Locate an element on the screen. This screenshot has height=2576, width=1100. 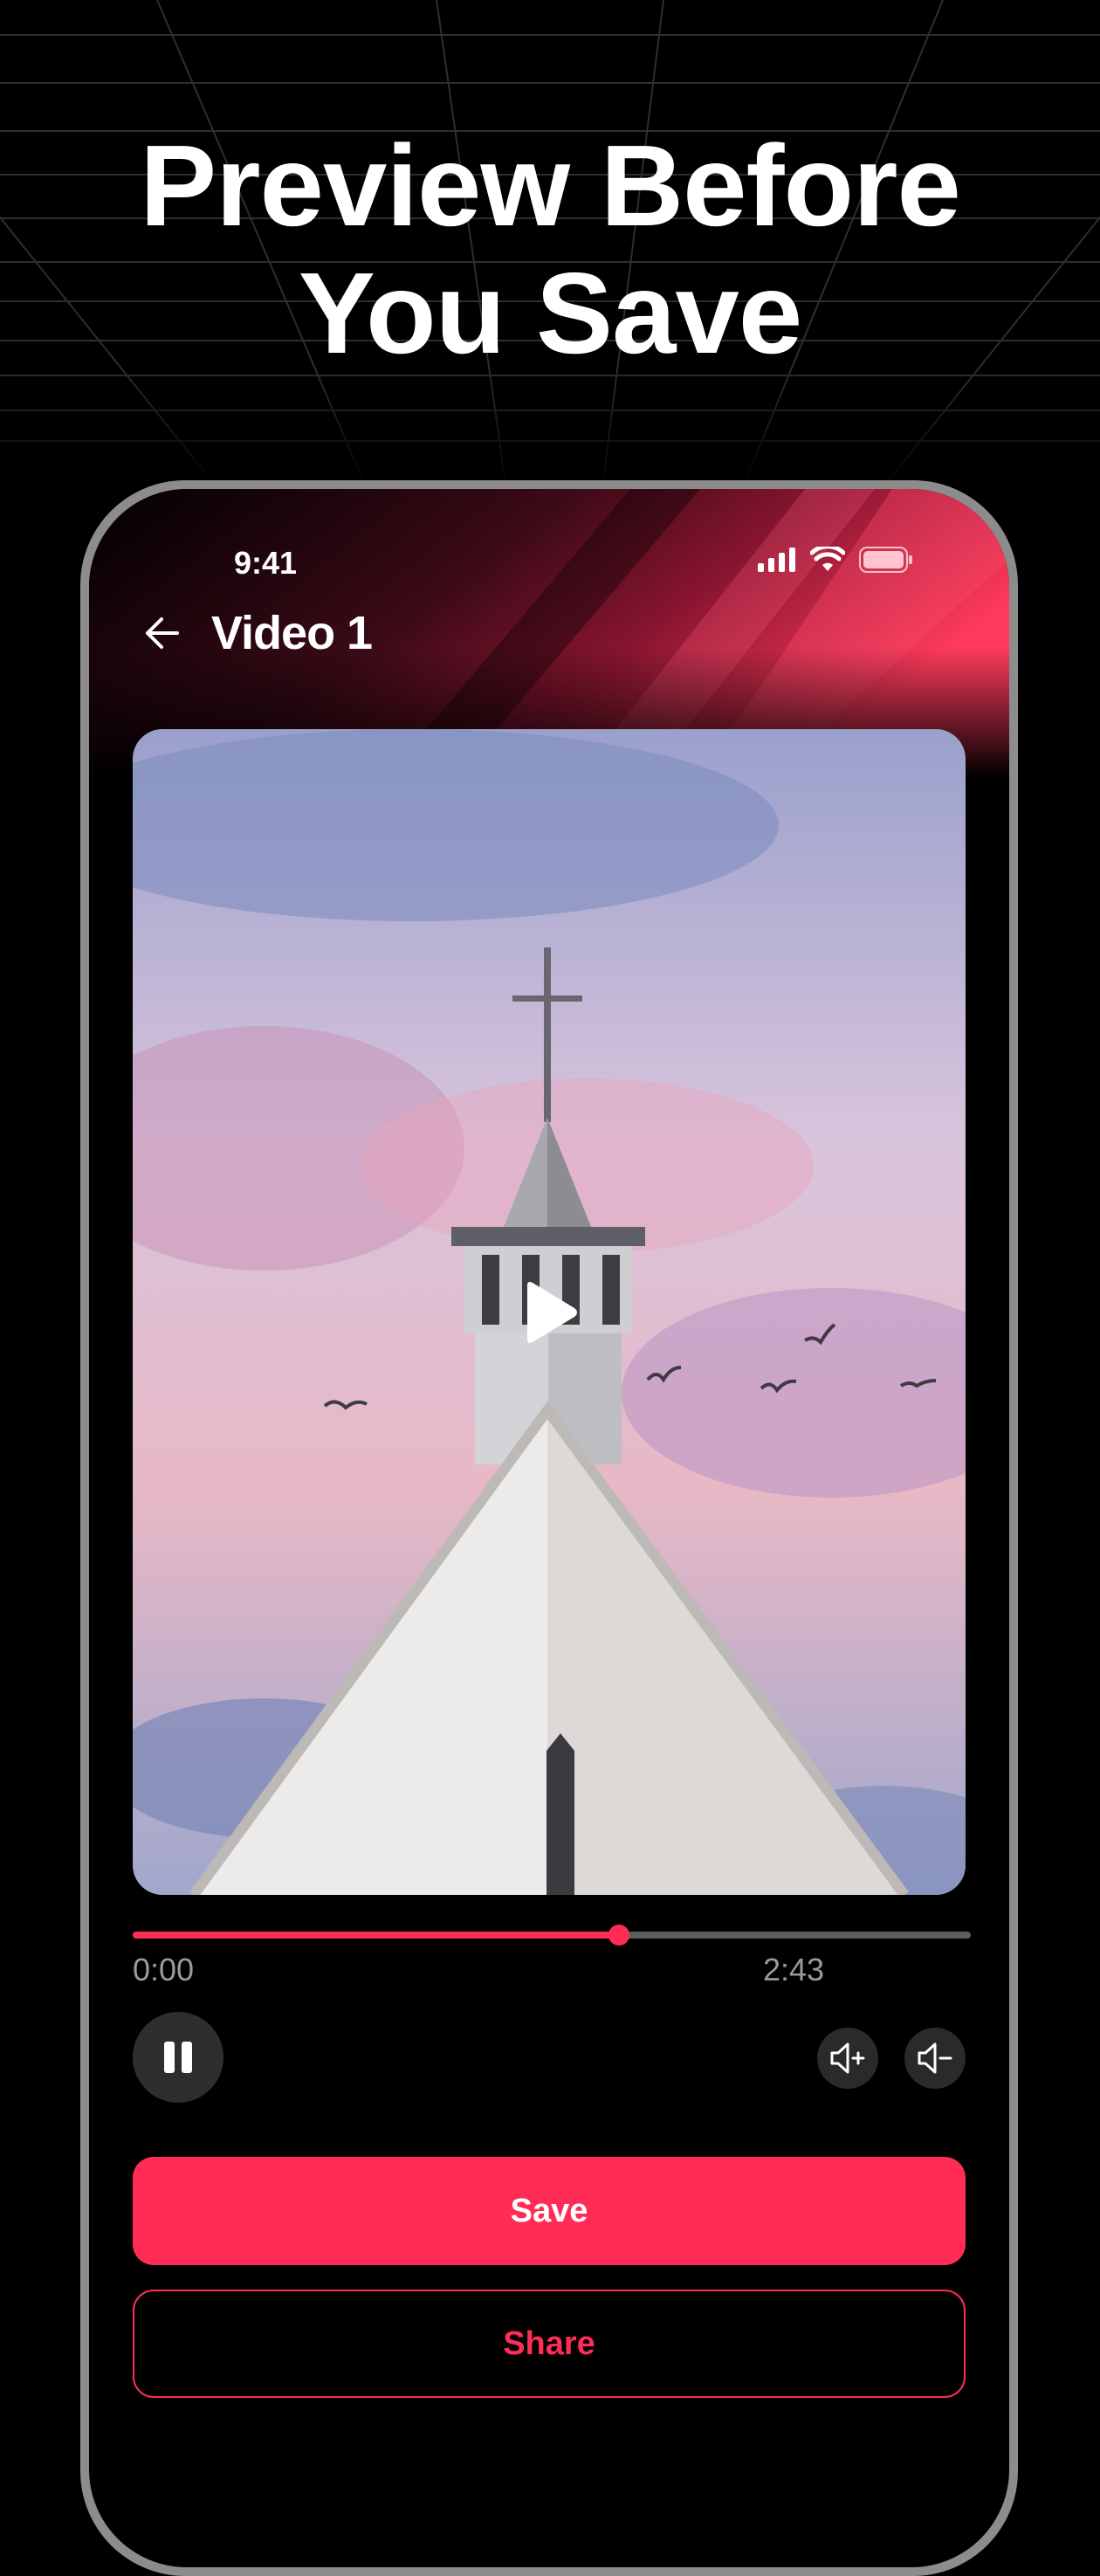
volume-up-button is located at coordinates (848, 2058).